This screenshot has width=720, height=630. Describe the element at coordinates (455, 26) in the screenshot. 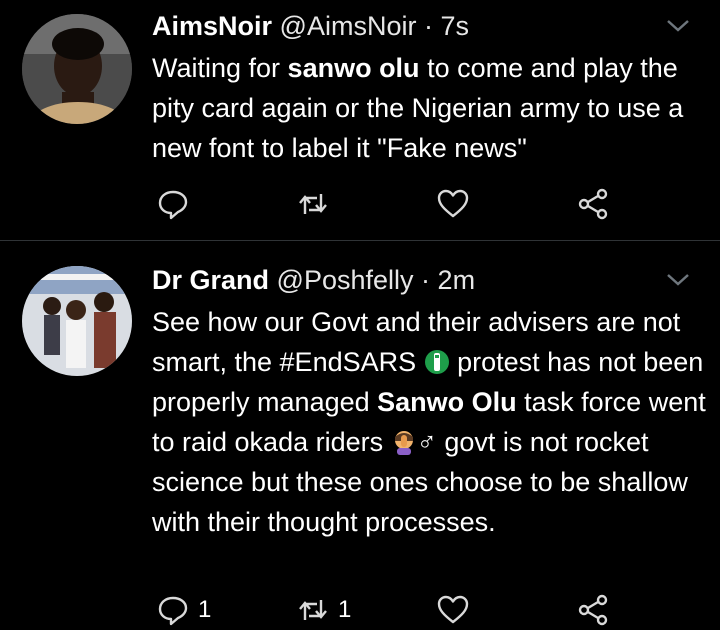

I see `timestamp: 7s` at that location.